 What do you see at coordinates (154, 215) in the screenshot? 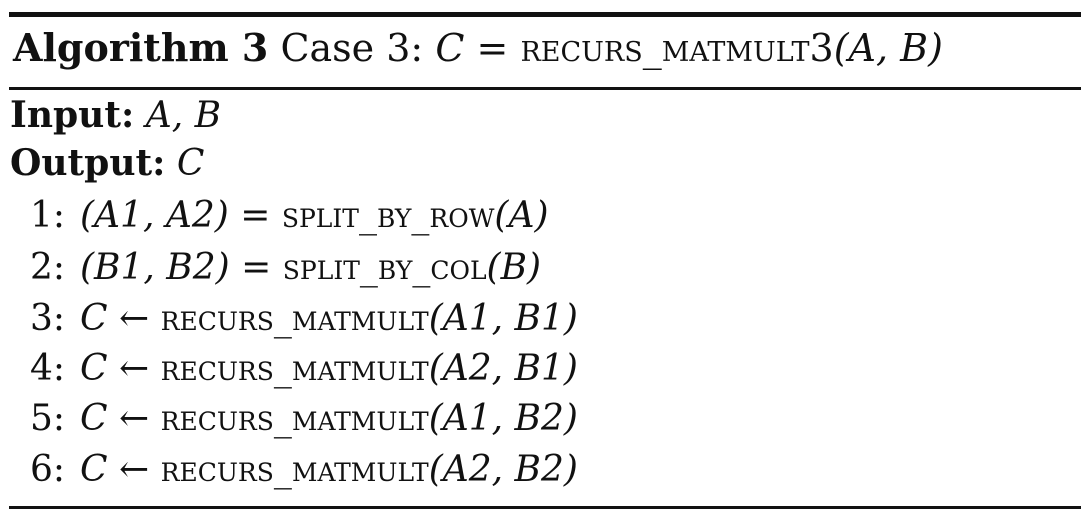
I see `line-lhs: (A1, A2)` at bounding box center [154, 215].